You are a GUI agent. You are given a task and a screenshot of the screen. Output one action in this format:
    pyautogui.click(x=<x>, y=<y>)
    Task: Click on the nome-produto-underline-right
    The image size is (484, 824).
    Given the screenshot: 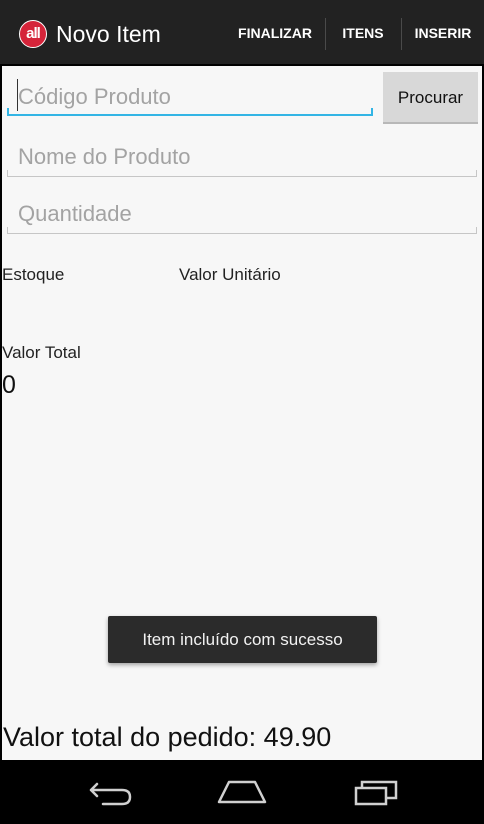 What is the action you would take?
    pyautogui.click(x=476, y=173)
    